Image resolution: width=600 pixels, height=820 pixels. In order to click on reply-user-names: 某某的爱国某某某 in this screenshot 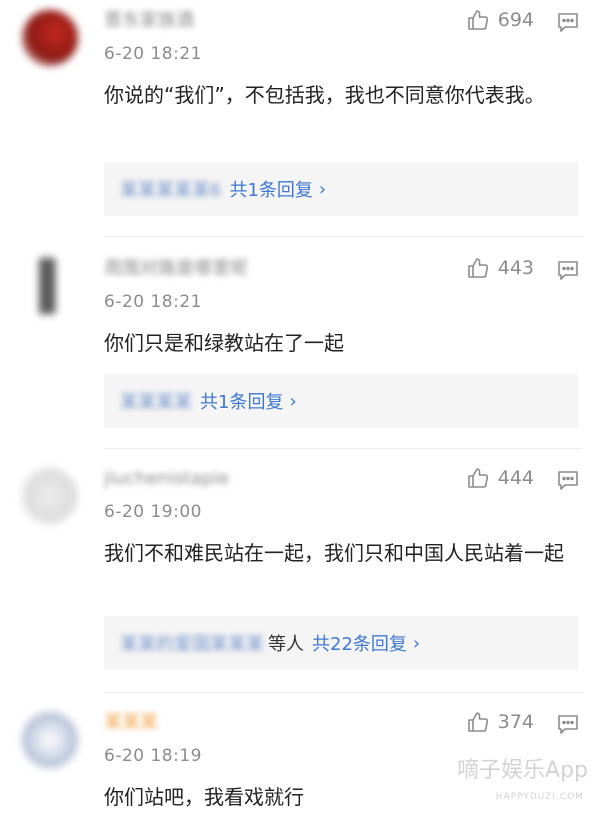, I will do `click(192, 644)`.